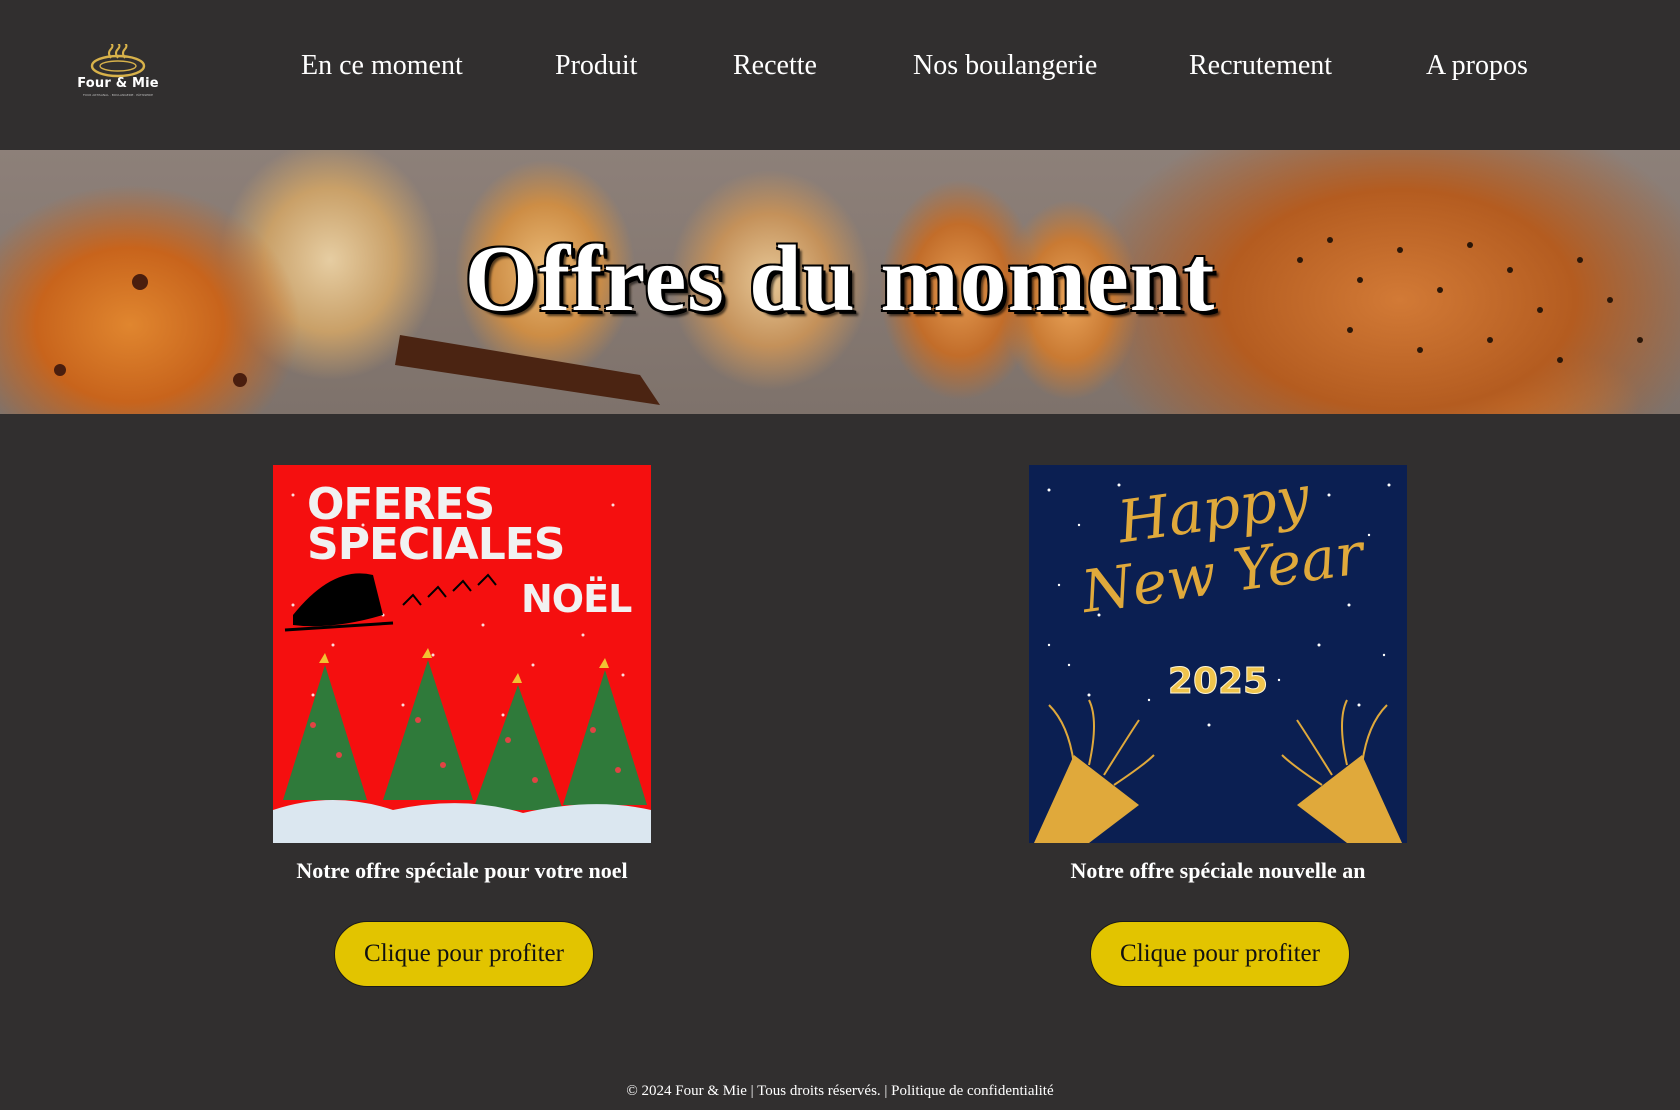 This screenshot has height=1110, width=1680. What do you see at coordinates (464, 954) in the screenshot?
I see `noel-cta-button: Clique pour profiter` at bounding box center [464, 954].